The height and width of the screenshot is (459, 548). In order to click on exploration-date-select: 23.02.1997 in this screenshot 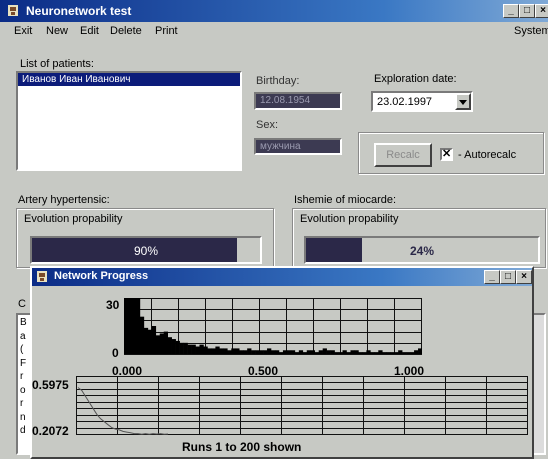, I will do `click(422, 101)`.